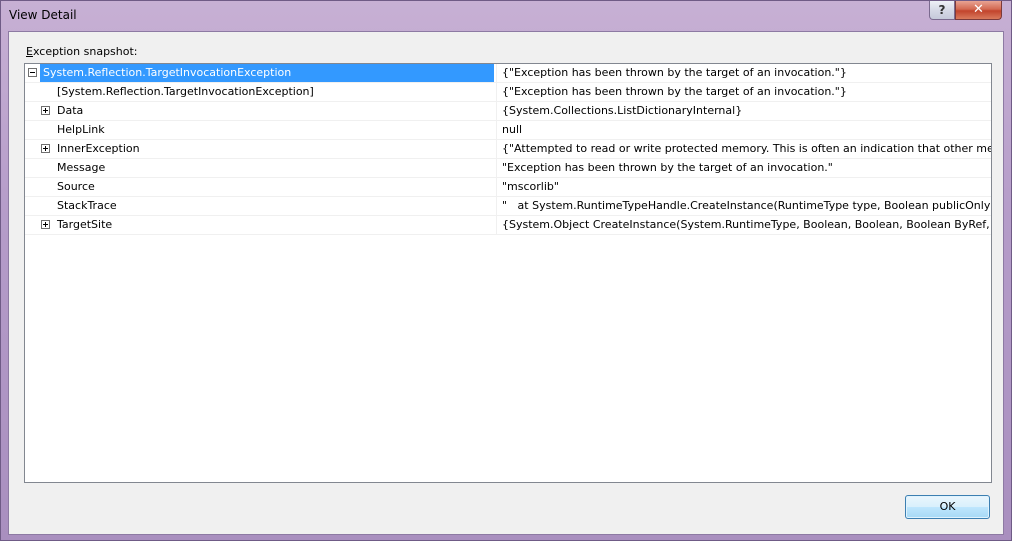  What do you see at coordinates (29, 51) in the screenshot?
I see `snapshot-label-mnemonic: E` at bounding box center [29, 51].